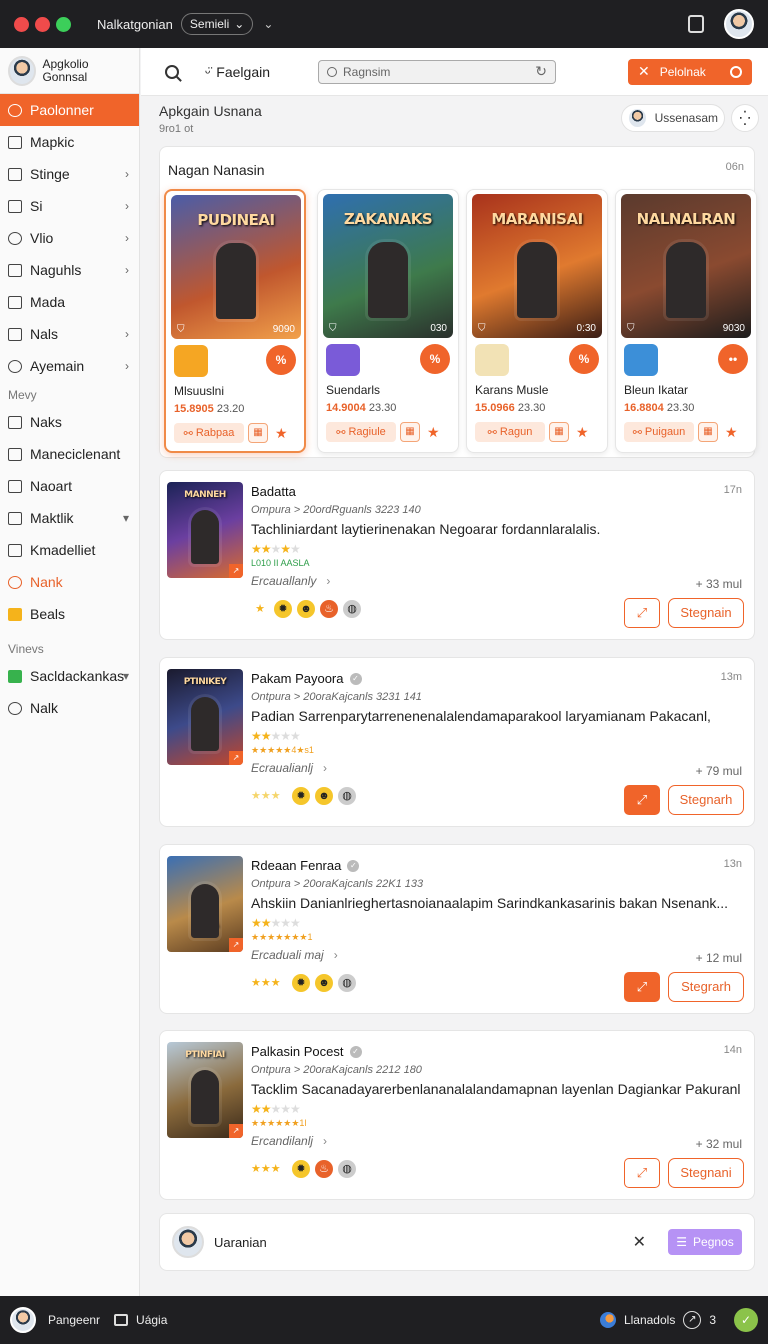 The width and height of the screenshot is (768, 1344). What do you see at coordinates (289, 1141) in the screenshot?
I see `item-tag: Ercandilanlj ›` at bounding box center [289, 1141].